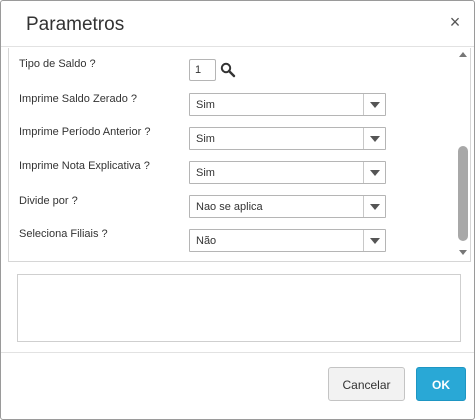  I want to click on imprime-periodo-anterior-select: Sim, so click(287, 138).